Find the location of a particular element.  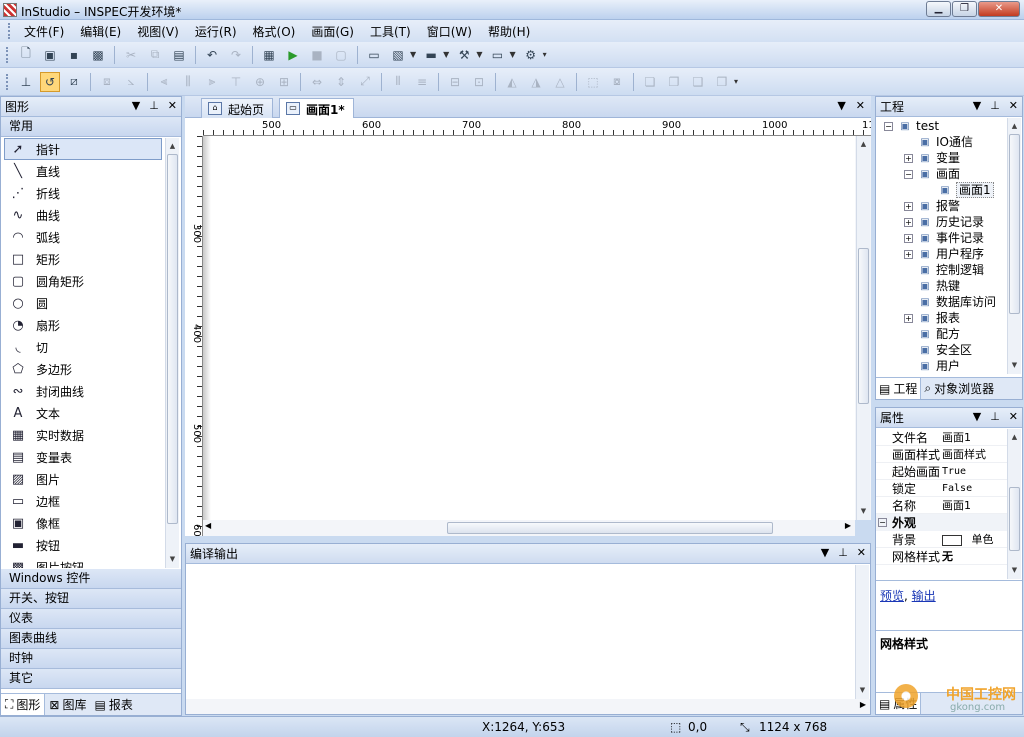

properties-icon: ▧ is located at coordinates (398, 55).